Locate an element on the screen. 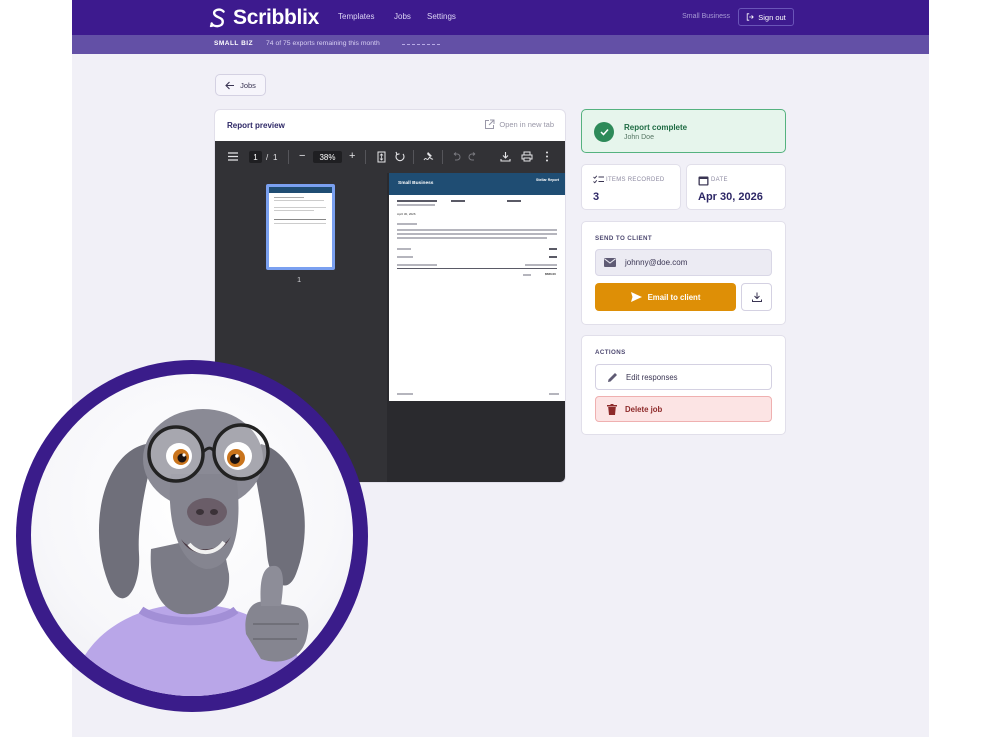 The image size is (1000, 737). send-icon is located at coordinates (636, 297).